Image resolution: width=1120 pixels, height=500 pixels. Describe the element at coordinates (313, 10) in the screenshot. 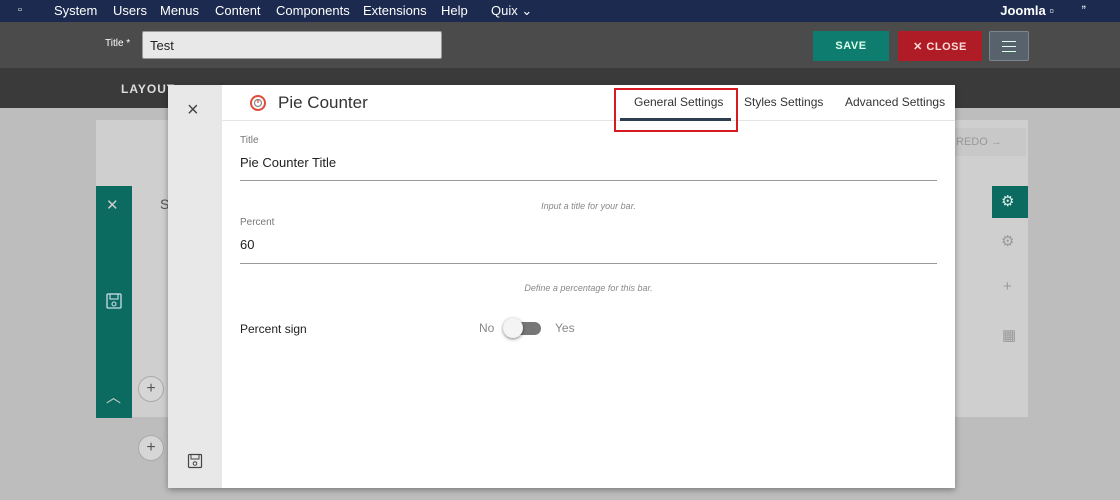

I see `menu-components: Components` at that location.